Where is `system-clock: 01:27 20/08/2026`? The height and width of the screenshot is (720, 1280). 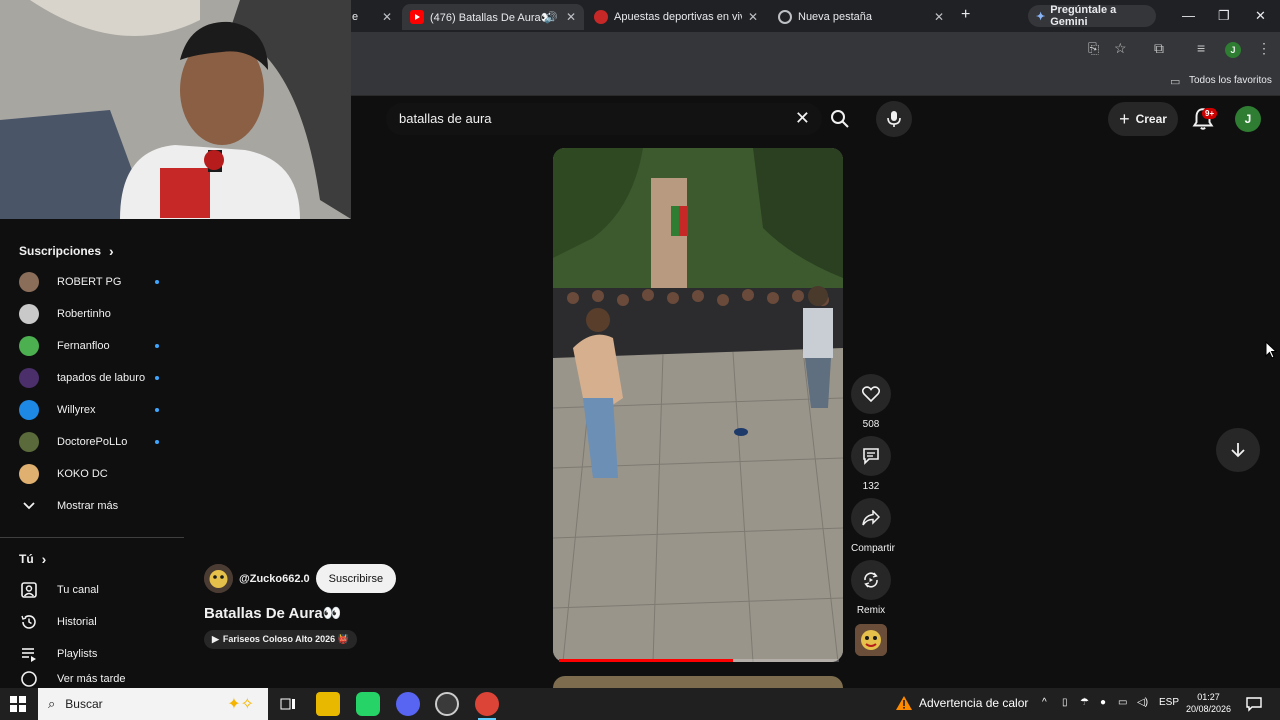 system-clock: 01:27 20/08/2026 is located at coordinates (1208, 703).